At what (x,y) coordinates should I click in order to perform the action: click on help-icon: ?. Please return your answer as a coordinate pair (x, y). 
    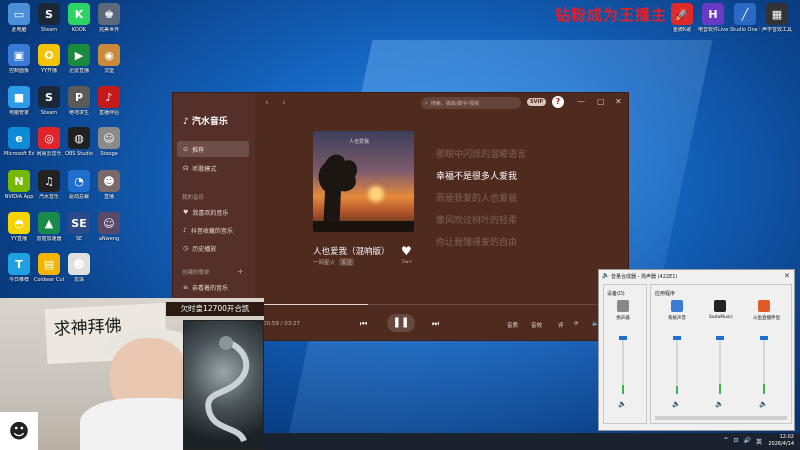
    Looking at the image, I should click on (558, 102).